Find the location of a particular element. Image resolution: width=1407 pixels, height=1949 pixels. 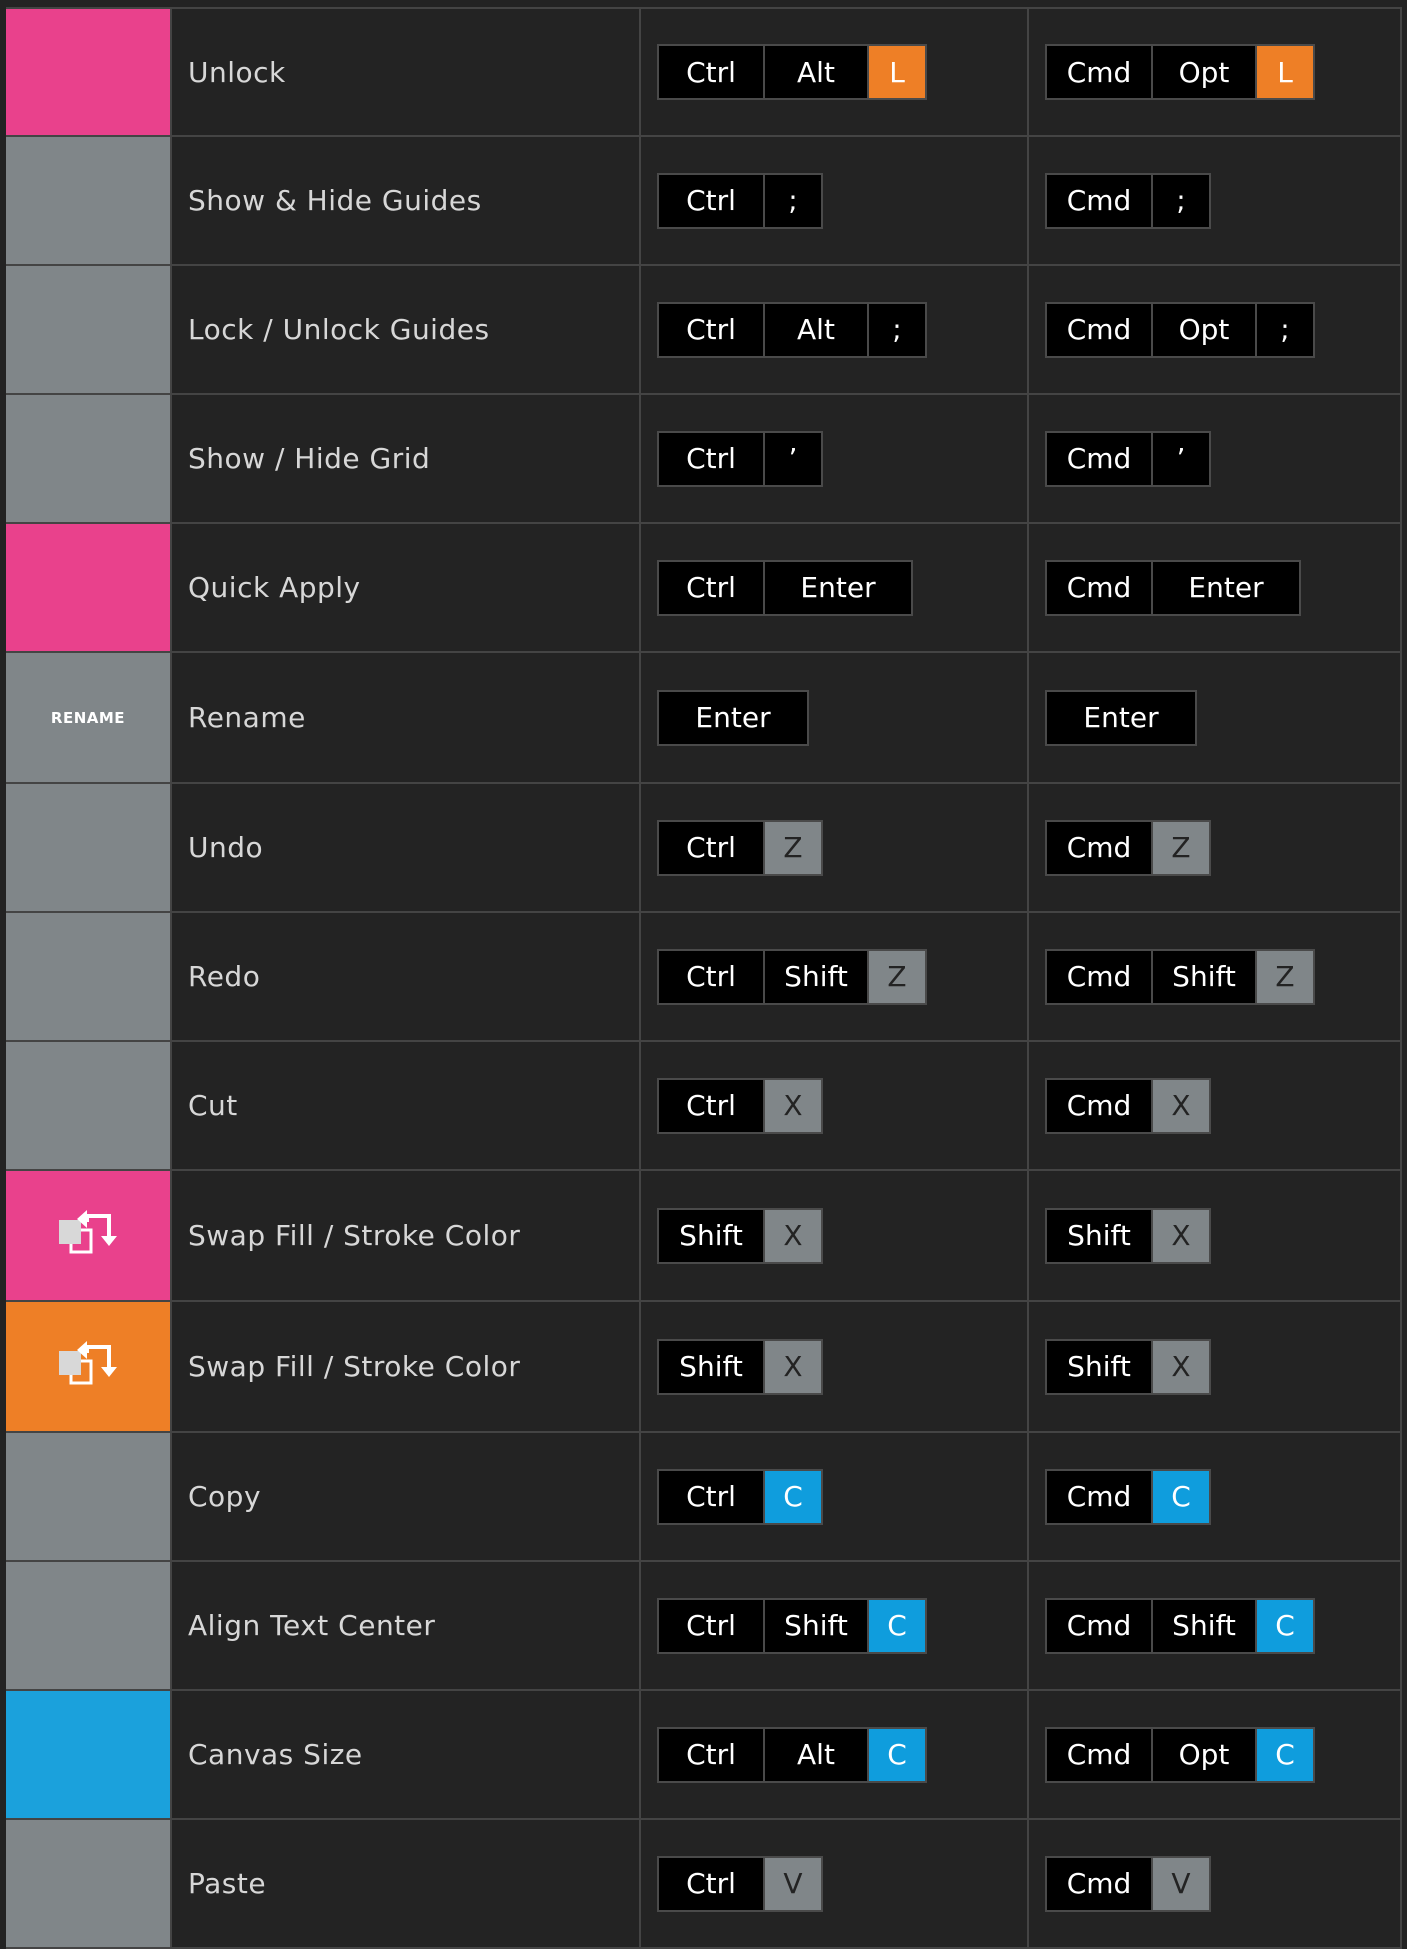

mac-shortcut-cell: Cmd C is located at coordinates (1215, 1496).